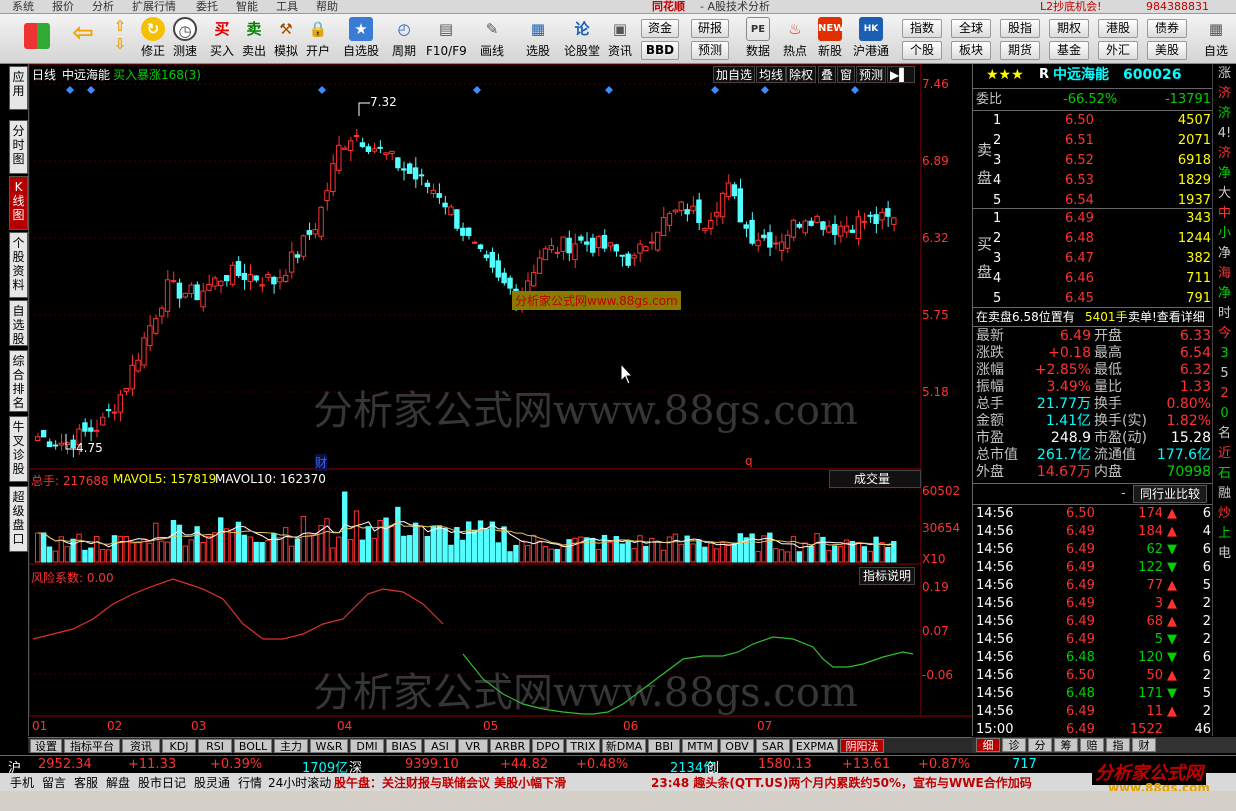  Describe the element at coordinates (1092, 745) in the screenshot. I see `detail-tab: 赔` at that location.